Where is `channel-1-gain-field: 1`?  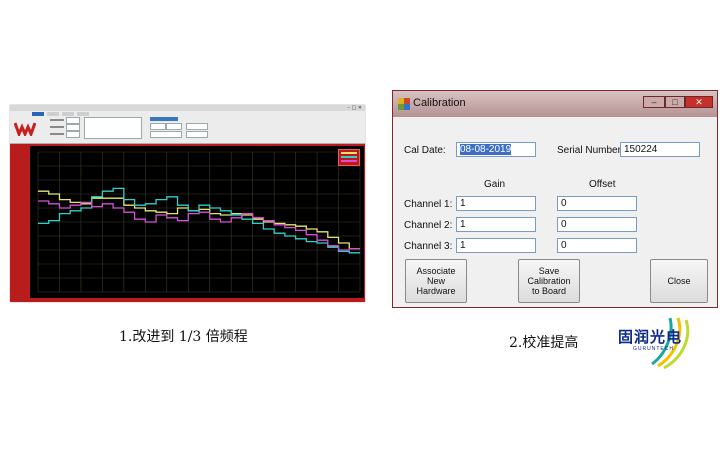 channel-1-gain-field: 1 is located at coordinates (496, 203).